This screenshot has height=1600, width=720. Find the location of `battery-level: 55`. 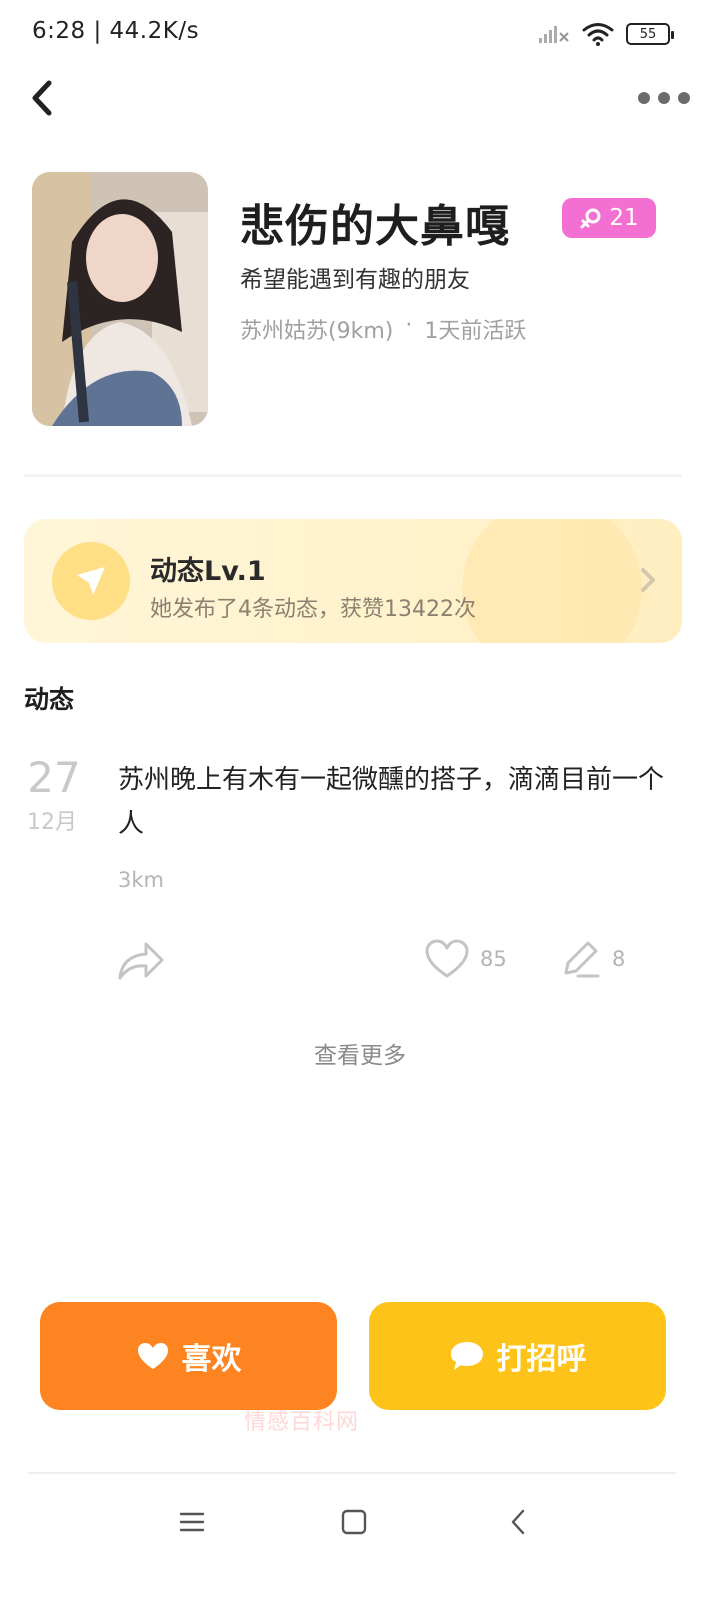

battery-level: 55 is located at coordinates (648, 34).